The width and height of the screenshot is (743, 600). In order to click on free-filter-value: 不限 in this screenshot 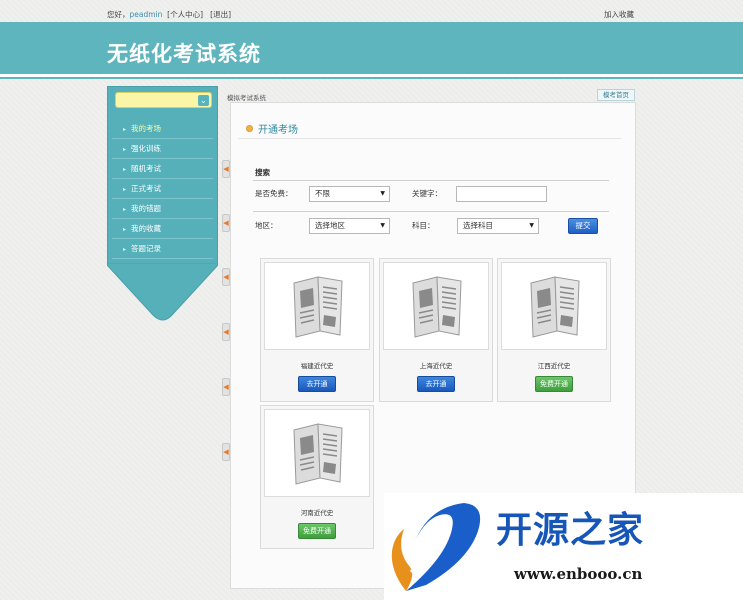, I will do `click(322, 193)`.